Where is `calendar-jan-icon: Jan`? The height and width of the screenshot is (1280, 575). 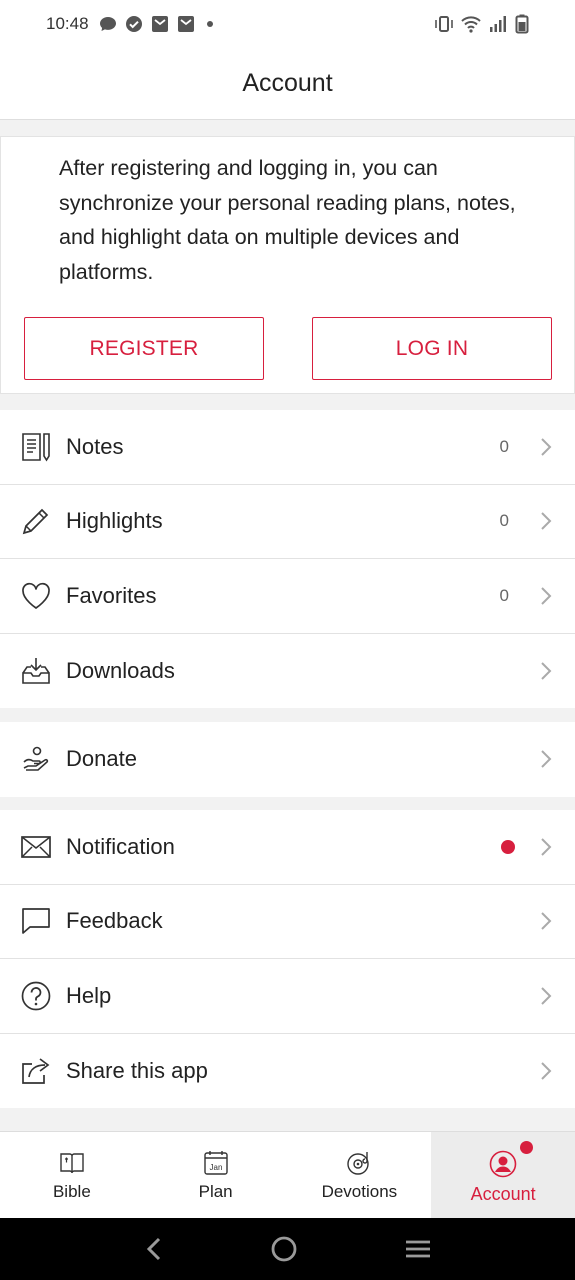
calendar-jan-icon: Jan is located at coordinates (215, 1163).